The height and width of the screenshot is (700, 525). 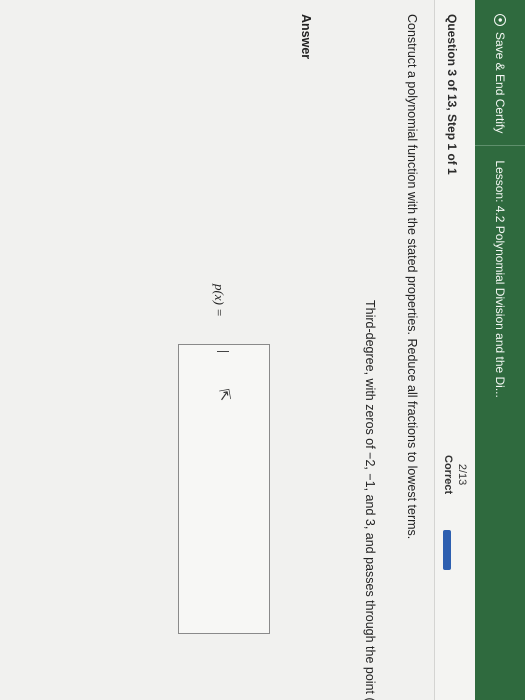 I want to click on score-summary: 2/13 Correct, so click(x=455, y=474).